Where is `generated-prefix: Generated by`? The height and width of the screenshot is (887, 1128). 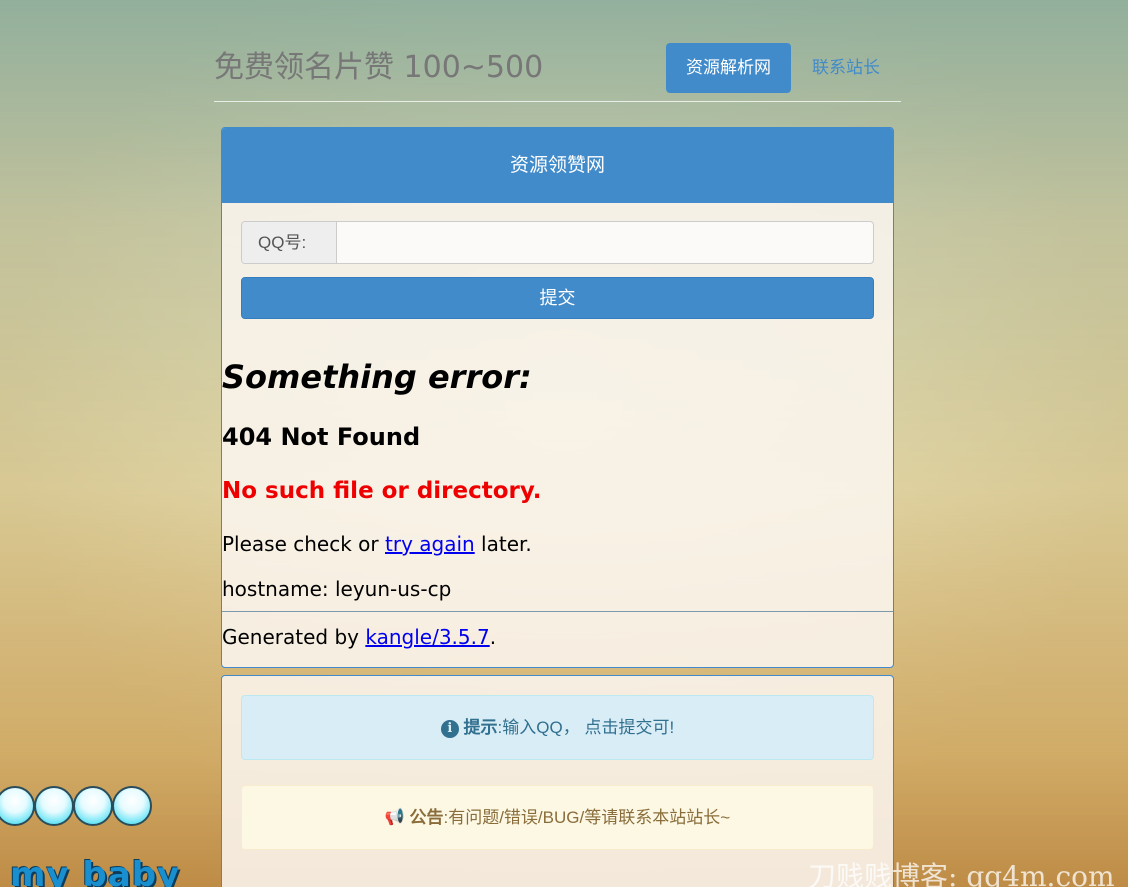 generated-prefix: Generated by is located at coordinates (294, 637).